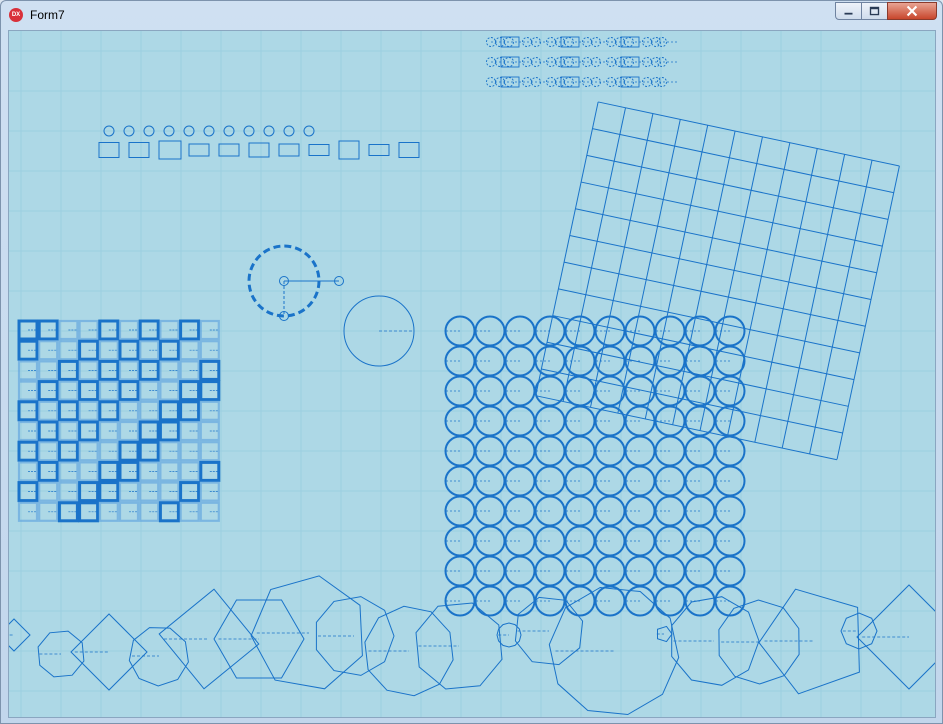 The width and height of the screenshot is (943, 724). I want to click on close-button, so click(912, 11).